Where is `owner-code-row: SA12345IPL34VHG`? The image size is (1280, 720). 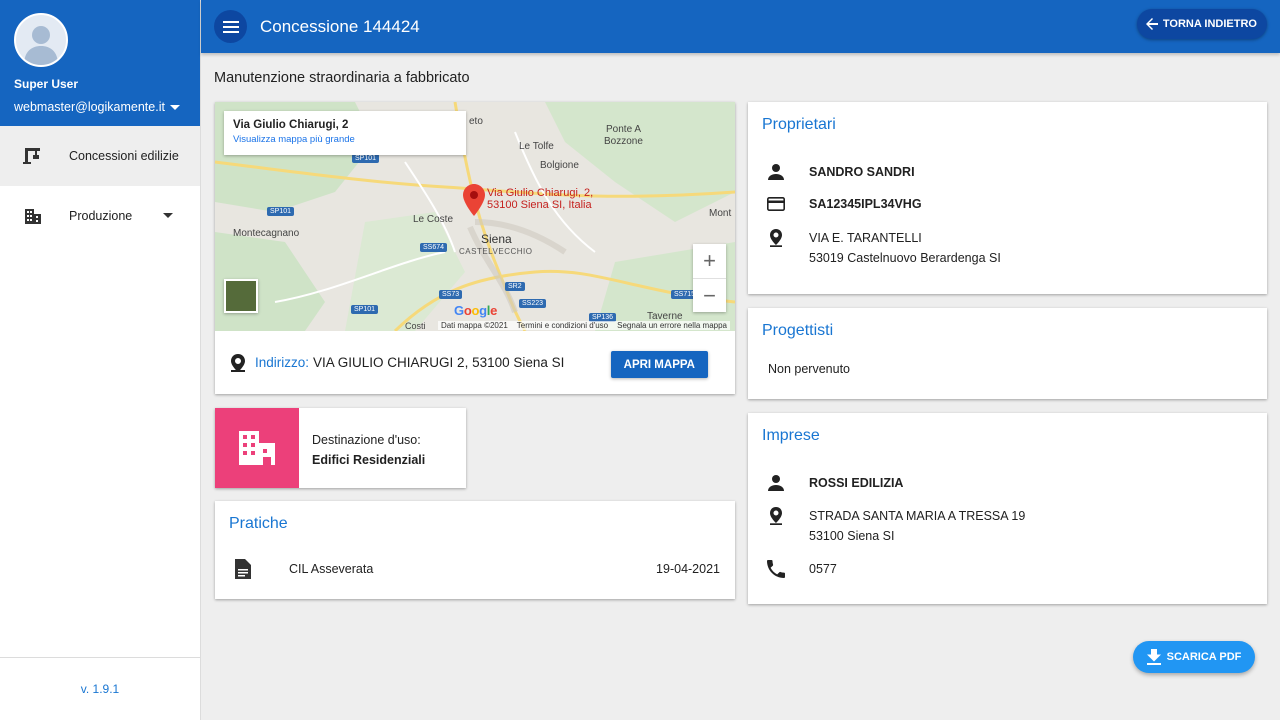
owner-code-row: SA12345IPL34VHG is located at coordinates (844, 204).